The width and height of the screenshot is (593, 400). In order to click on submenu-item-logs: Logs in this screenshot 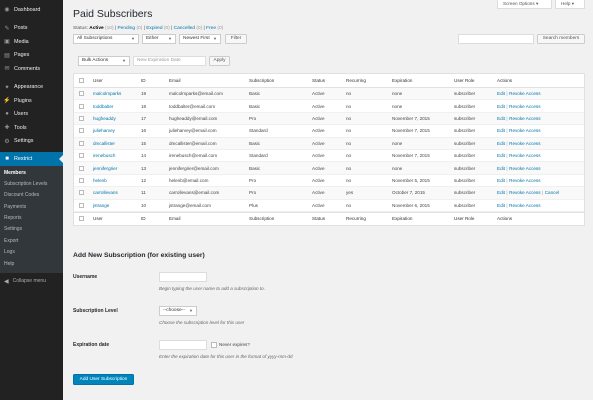, I will do `click(31, 252)`.